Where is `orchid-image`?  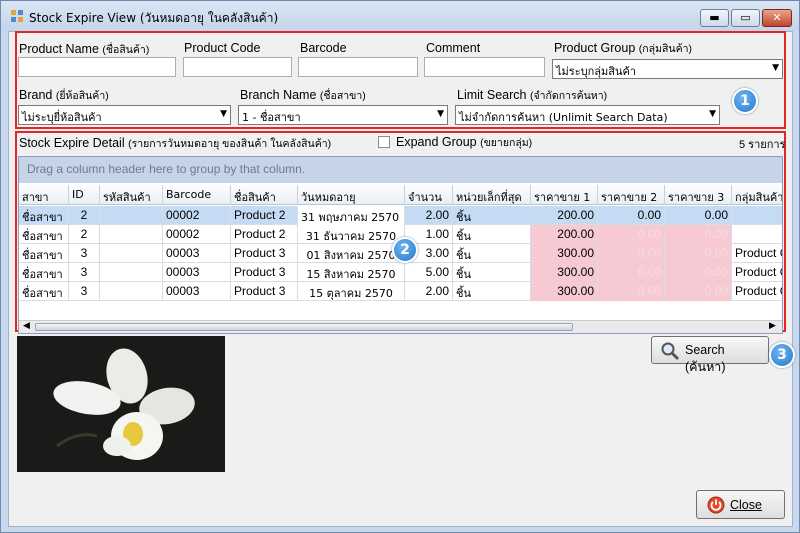
orchid-image is located at coordinates (121, 404).